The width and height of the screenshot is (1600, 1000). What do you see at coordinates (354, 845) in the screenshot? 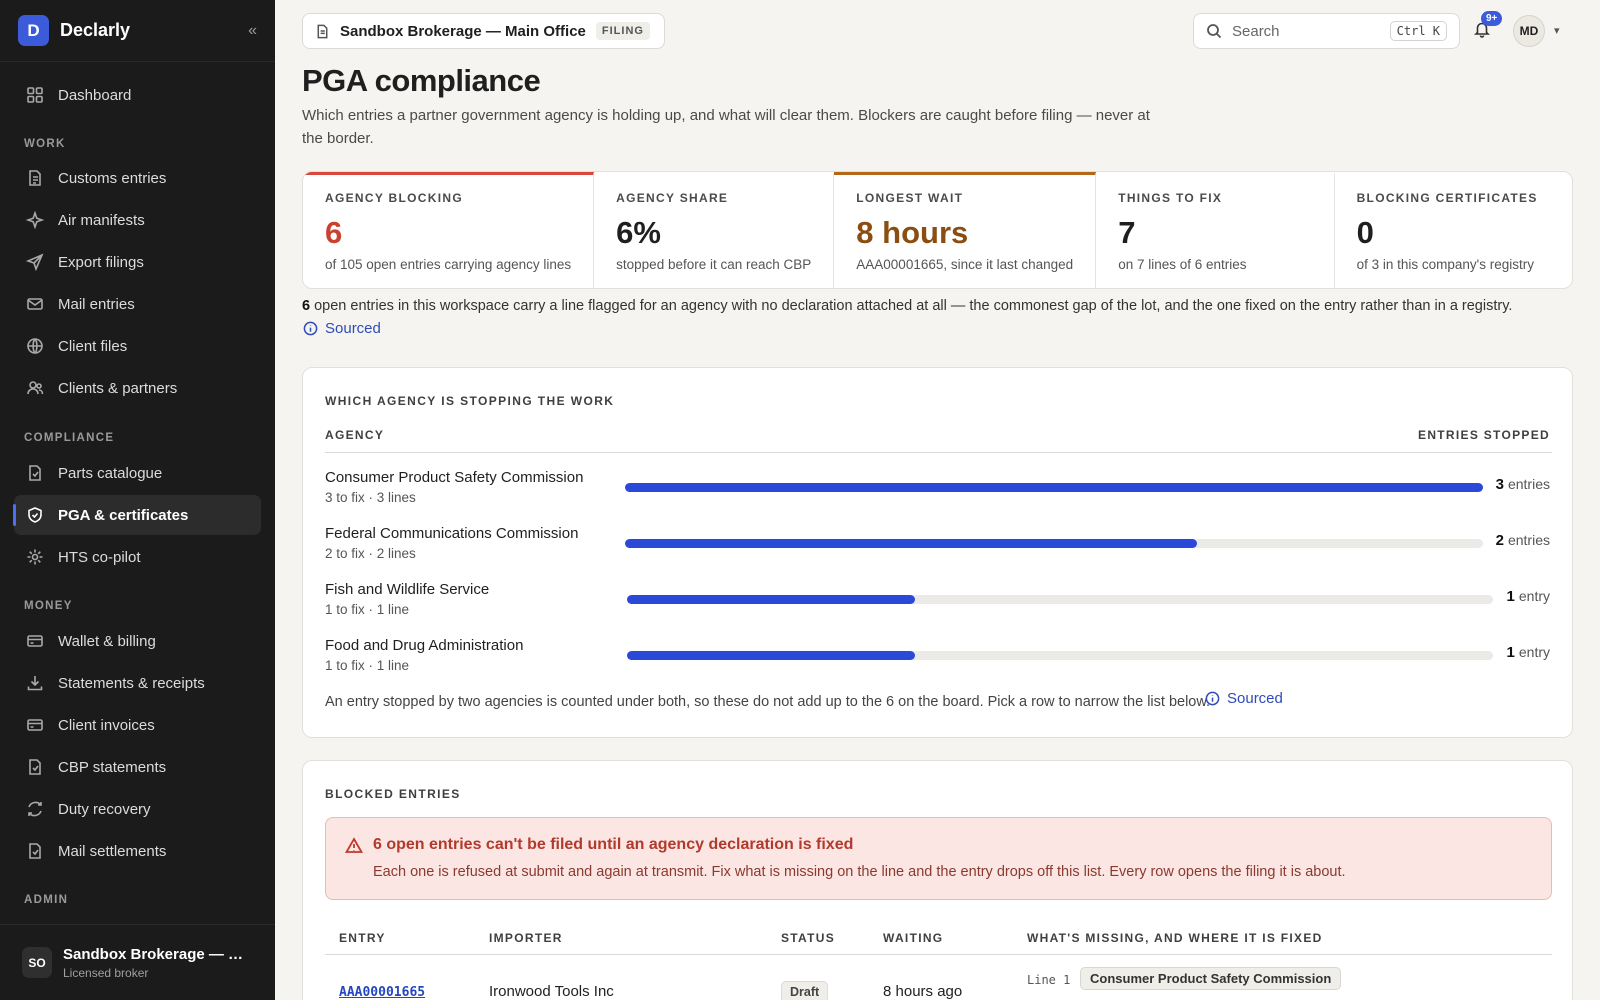
I see `warning-icon` at bounding box center [354, 845].